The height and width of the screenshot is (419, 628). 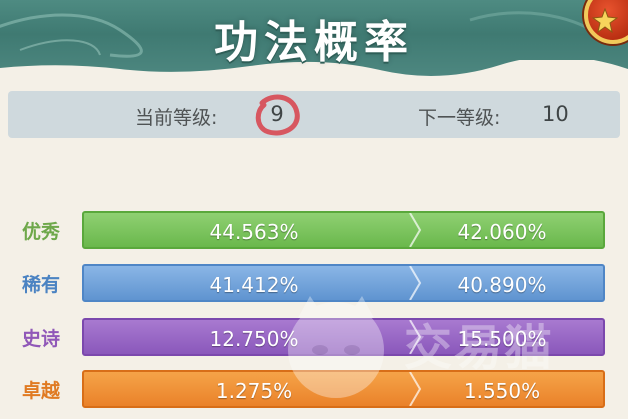 I want to click on watermark-text: 交易猫, so click(x=479, y=348).